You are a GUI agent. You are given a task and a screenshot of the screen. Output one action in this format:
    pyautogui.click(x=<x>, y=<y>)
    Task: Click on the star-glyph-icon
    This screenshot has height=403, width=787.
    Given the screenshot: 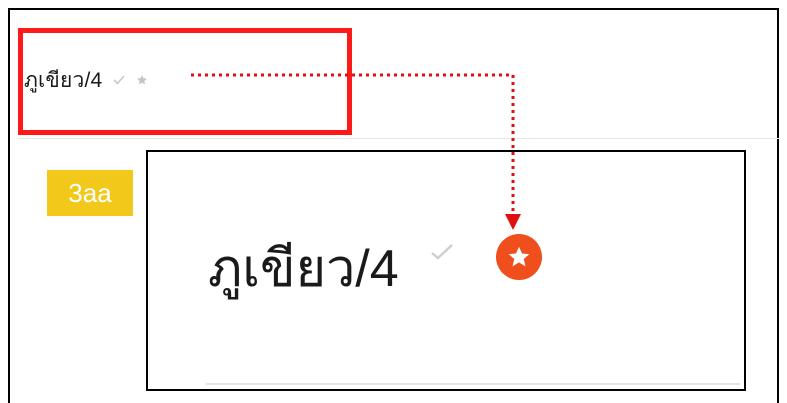 What is the action you would take?
    pyautogui.click(x=519, y=256)
    